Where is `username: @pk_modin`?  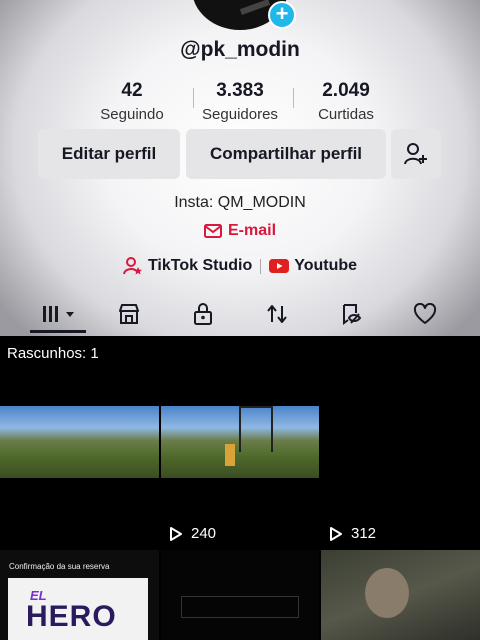
username: @pk_modin is located at coordinates (240, 49).